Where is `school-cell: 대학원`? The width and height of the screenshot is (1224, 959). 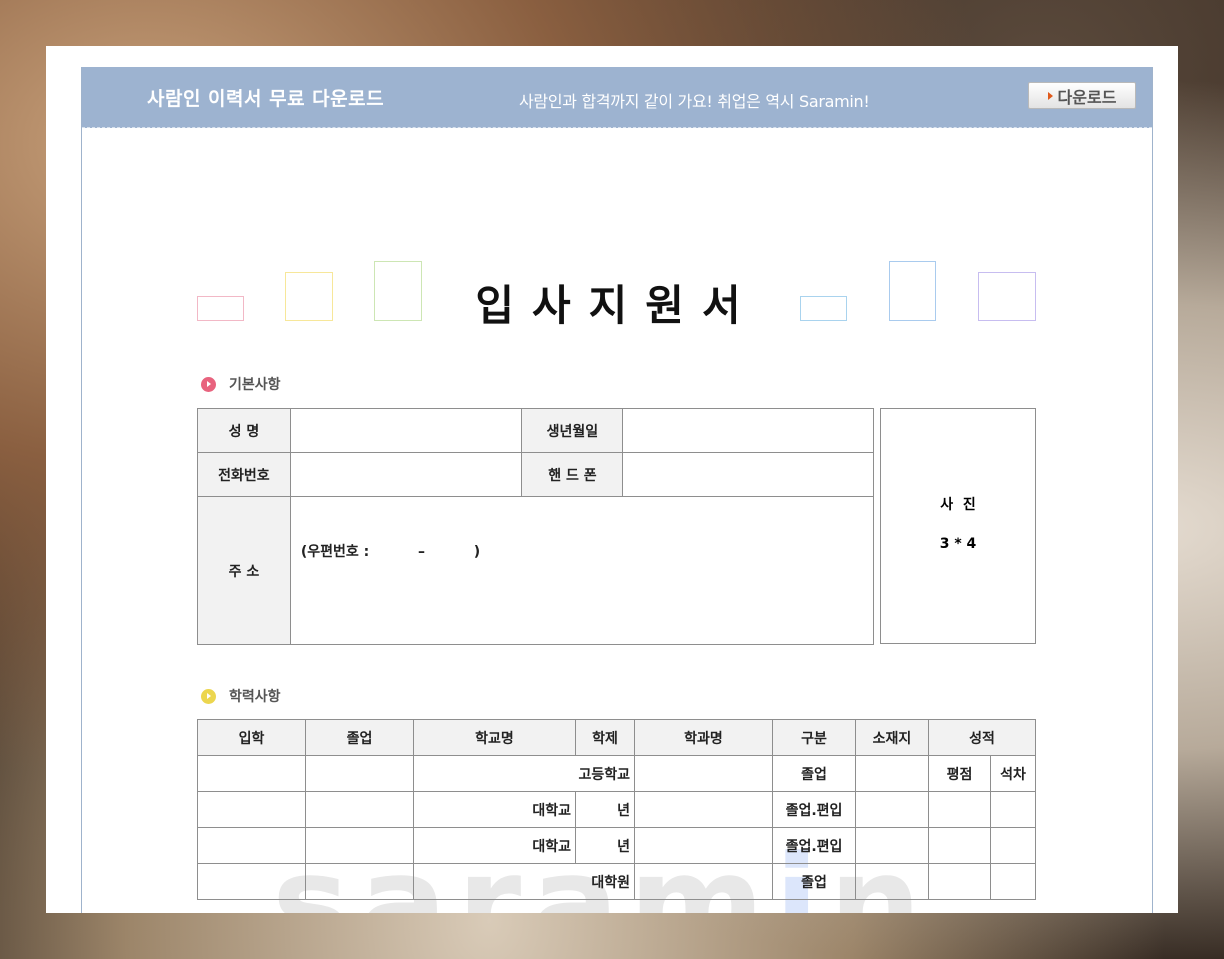 school-cell: 대학원 is located at coordinates (524, 881).